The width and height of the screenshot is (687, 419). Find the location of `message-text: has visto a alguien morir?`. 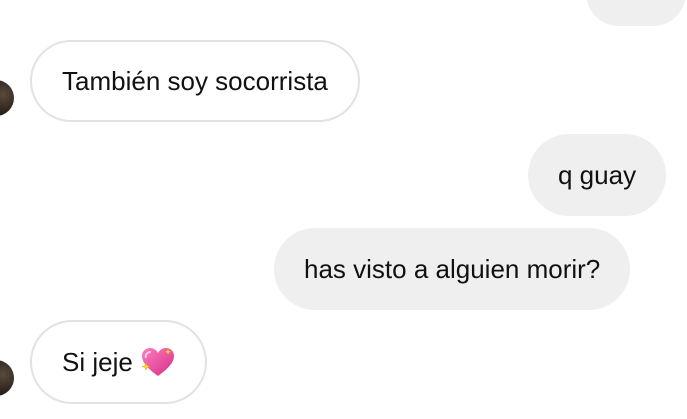

message-text: has visto a alguien morir? is located at coordinates (452, 269).